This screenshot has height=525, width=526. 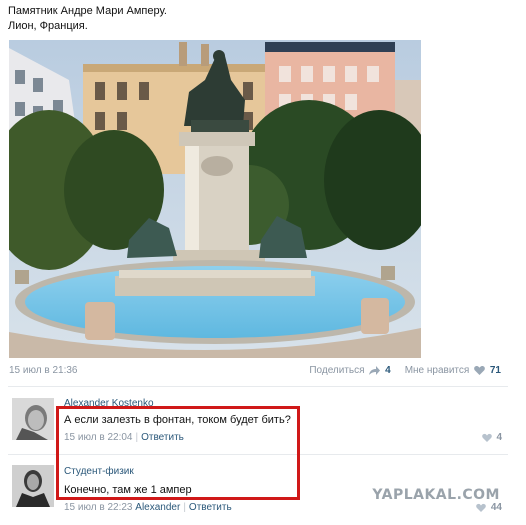 What do you see at coordinates (43, 370) in the screenshot?
I see `post-timestamp: 15 июл в 21:36` at bounding box center [43, 370].